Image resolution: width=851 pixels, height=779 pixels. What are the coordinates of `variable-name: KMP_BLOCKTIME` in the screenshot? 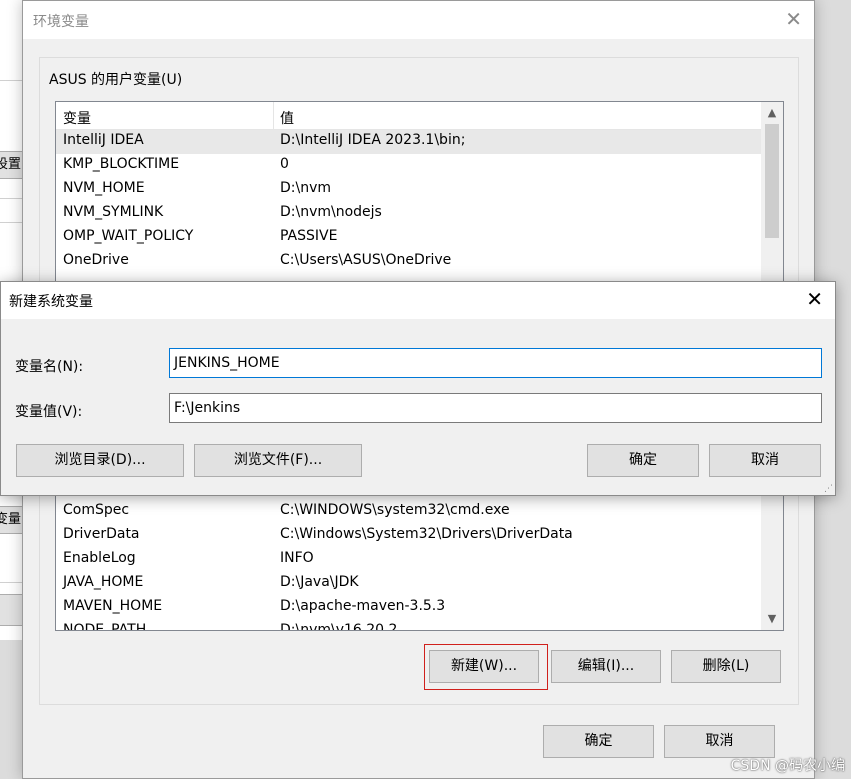 It's located at (121, 164).